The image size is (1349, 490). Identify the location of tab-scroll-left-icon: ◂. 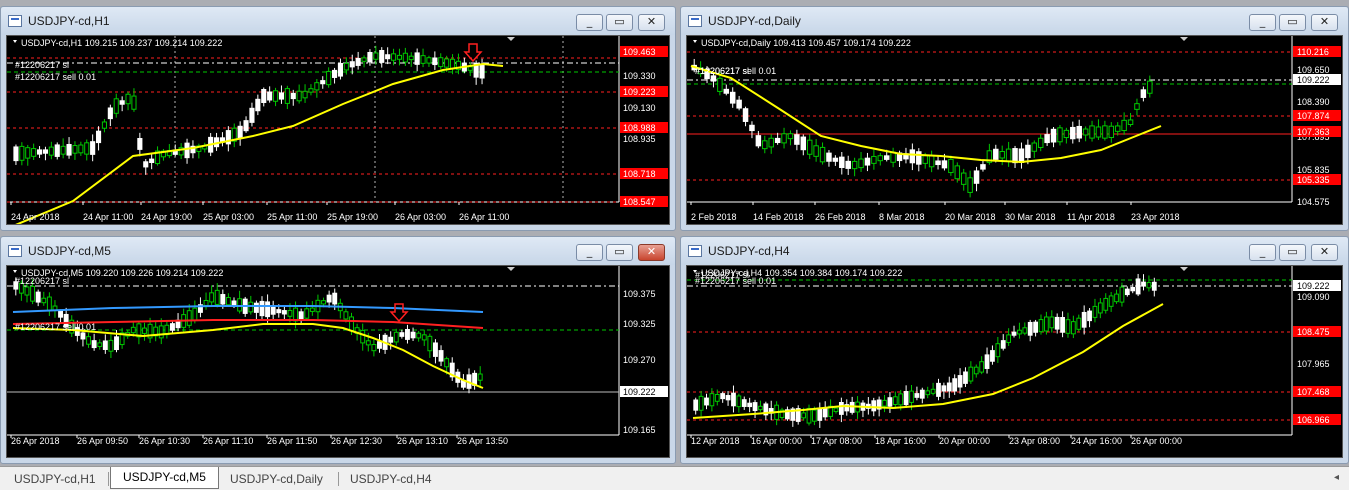
(1336, 477).